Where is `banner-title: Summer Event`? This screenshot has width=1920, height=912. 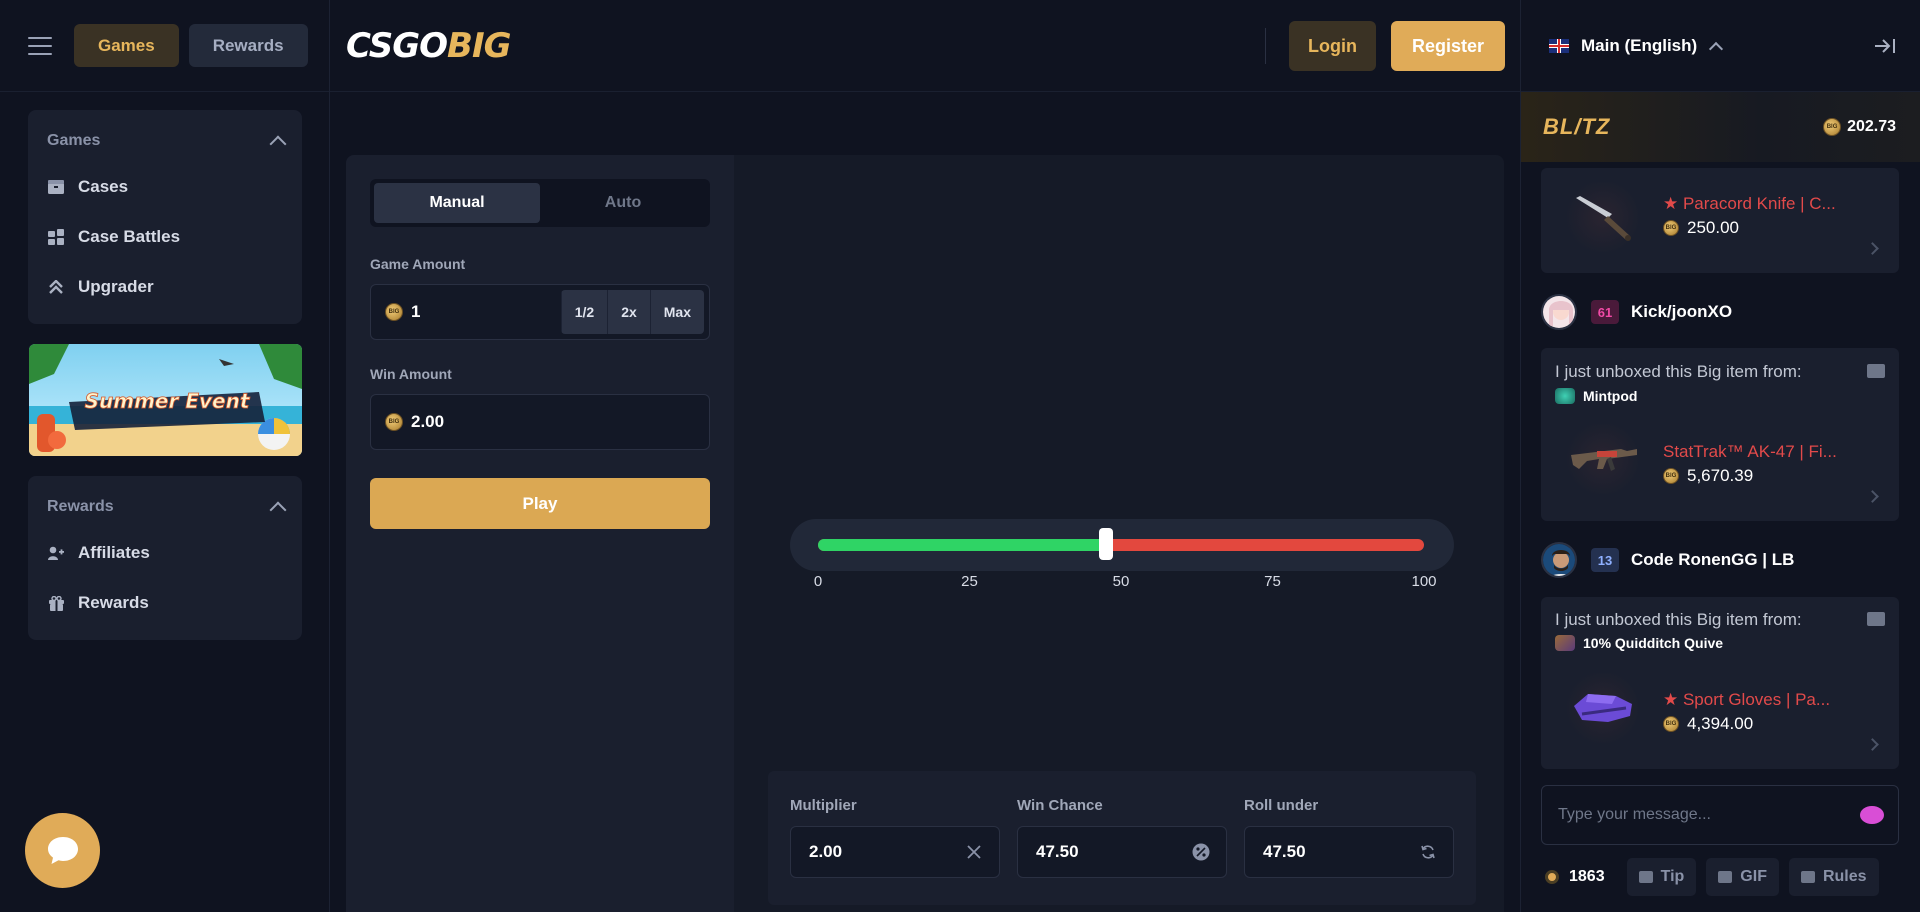
banner-title: Summer Event is located at coordinates (168, 401).